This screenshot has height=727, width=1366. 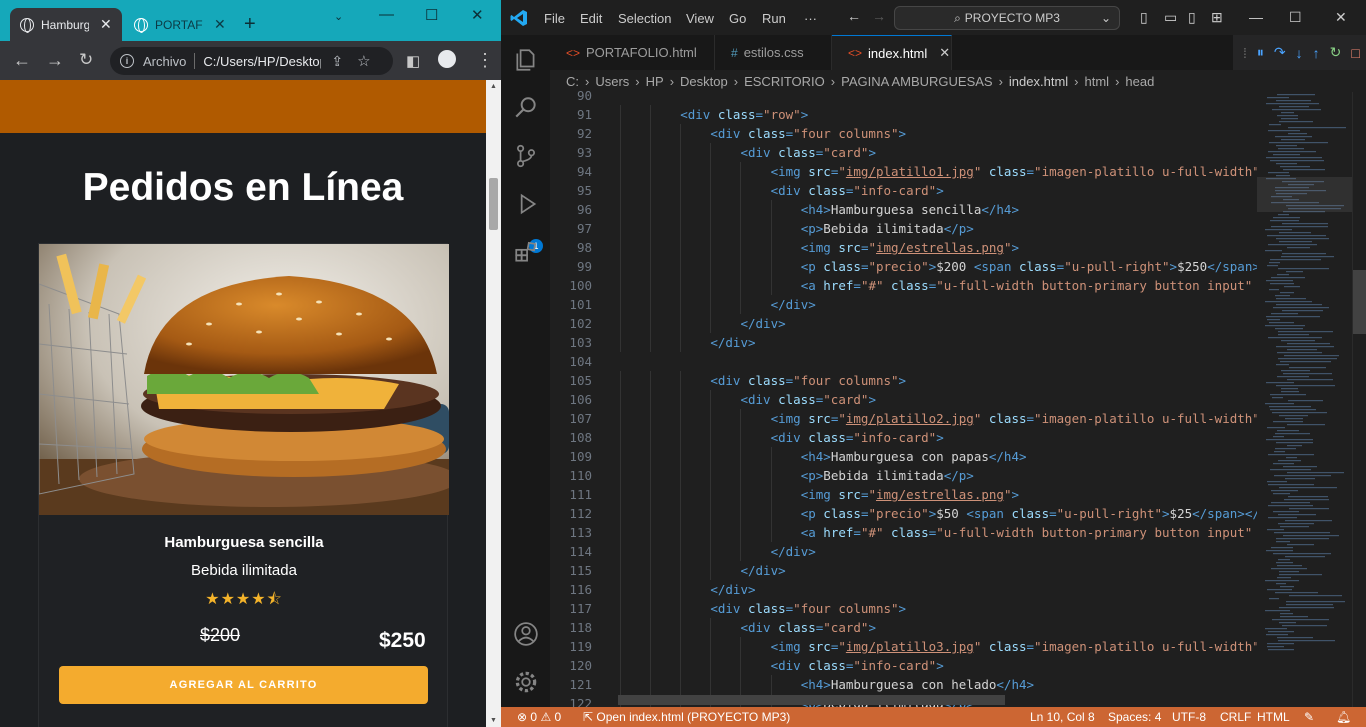 What do you see at coordinates (774, 18) in the screenshot?
I see `menu-run: Run` at bounding box center [774, 18].